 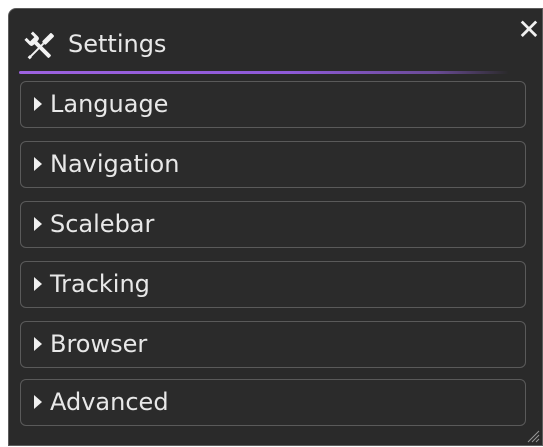 I want to click on section-language: Language, so click(x=273, y=104).